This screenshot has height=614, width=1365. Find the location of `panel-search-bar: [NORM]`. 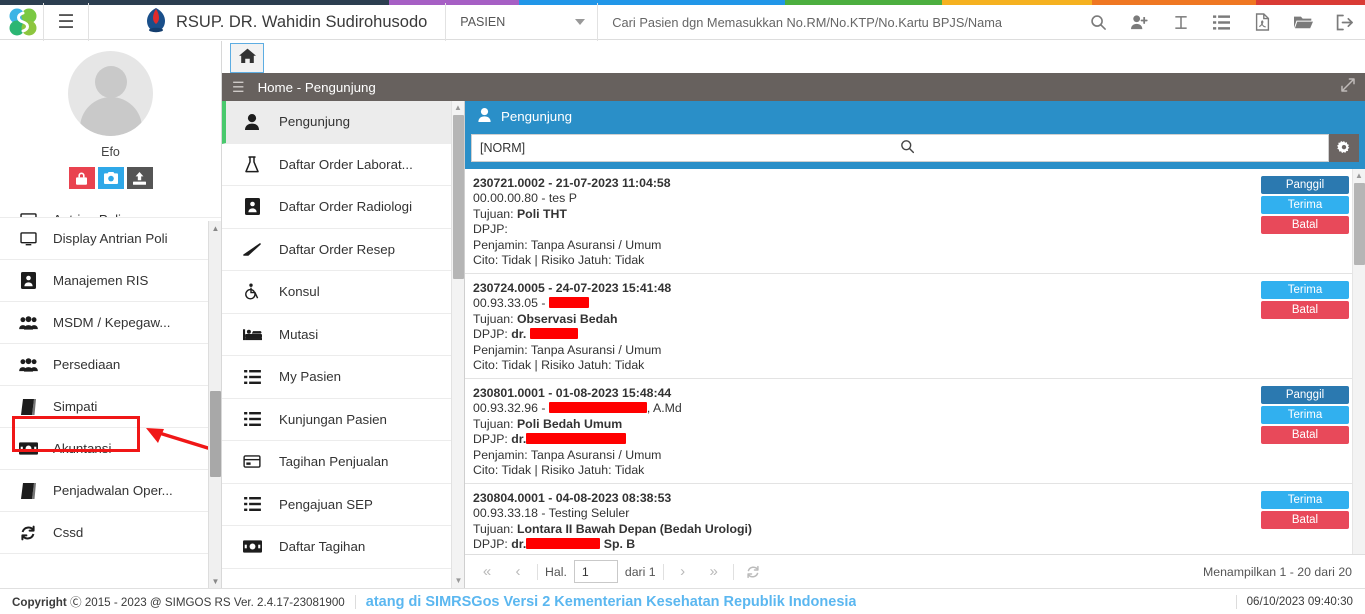

panel-search-bar: [NORM] is located at coordinates (915, 150).